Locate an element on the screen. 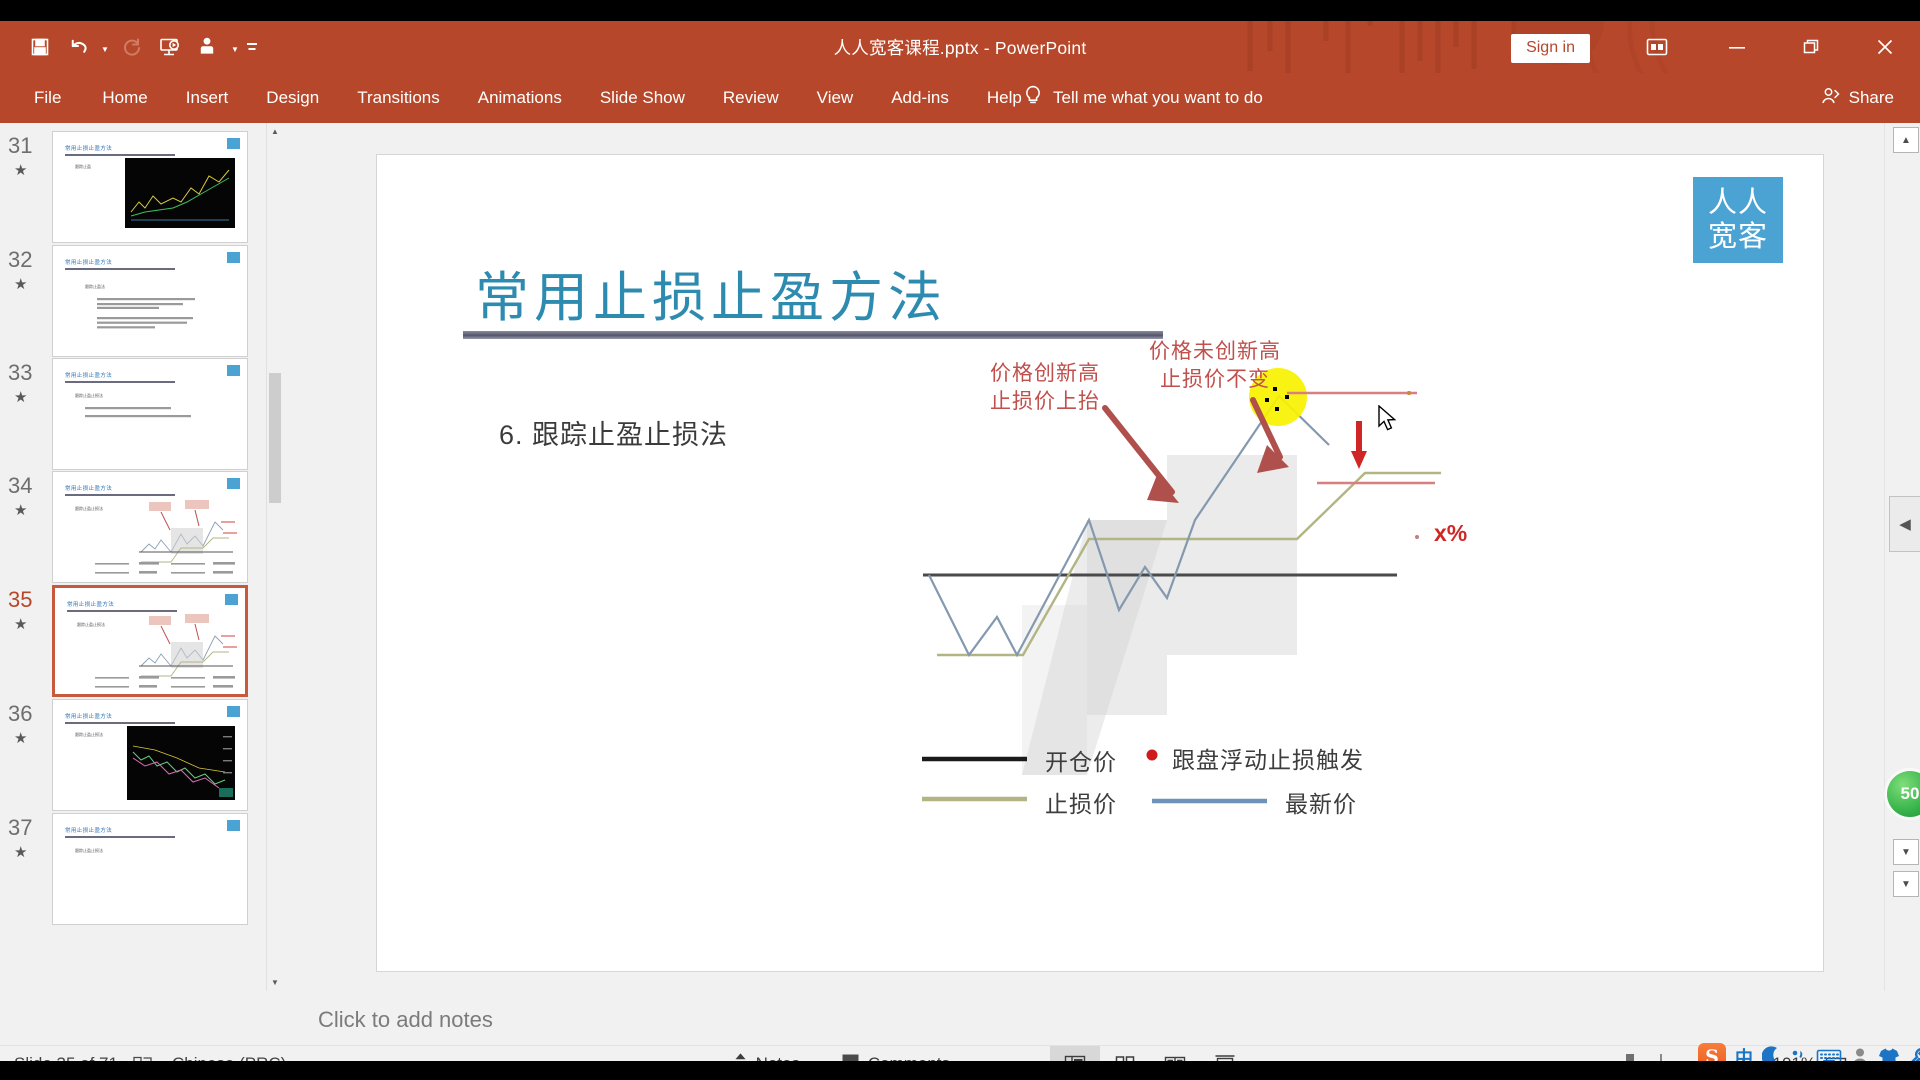  normal-view-icon is located at coordinates (1075, 1053).